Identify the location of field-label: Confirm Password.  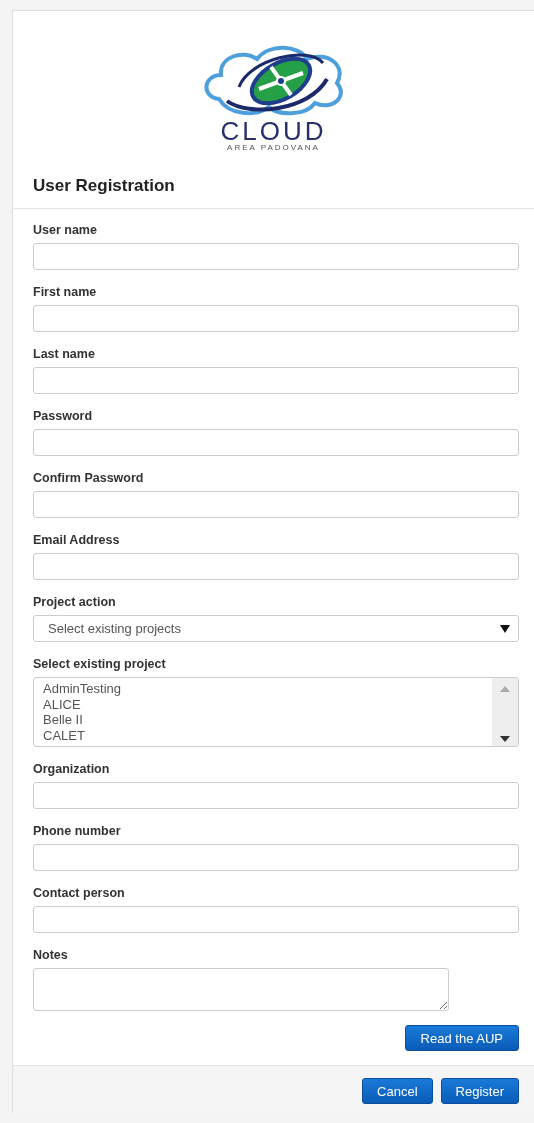
(89, 478).